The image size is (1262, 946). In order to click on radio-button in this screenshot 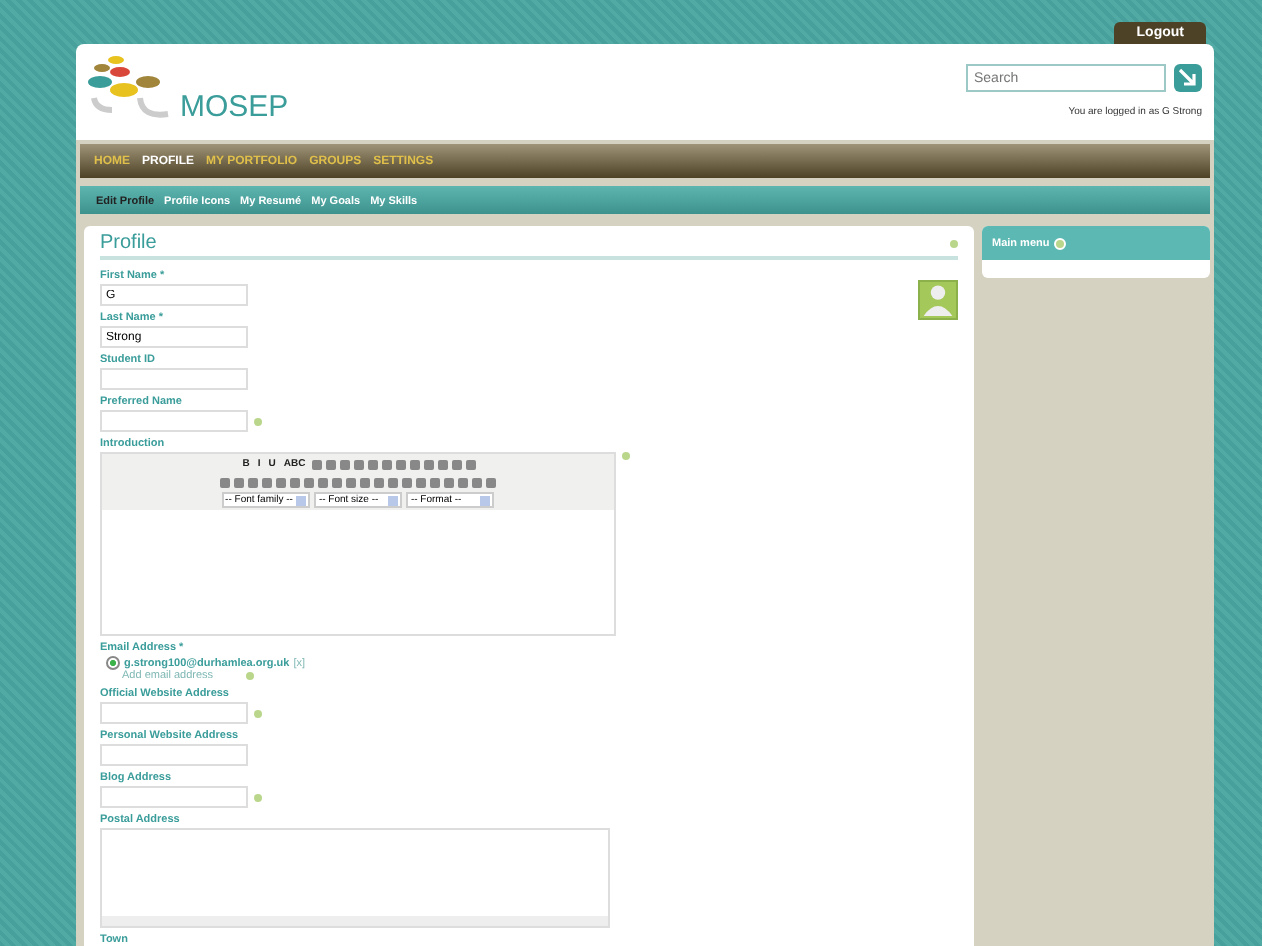, I will do `click(113, 663)`.